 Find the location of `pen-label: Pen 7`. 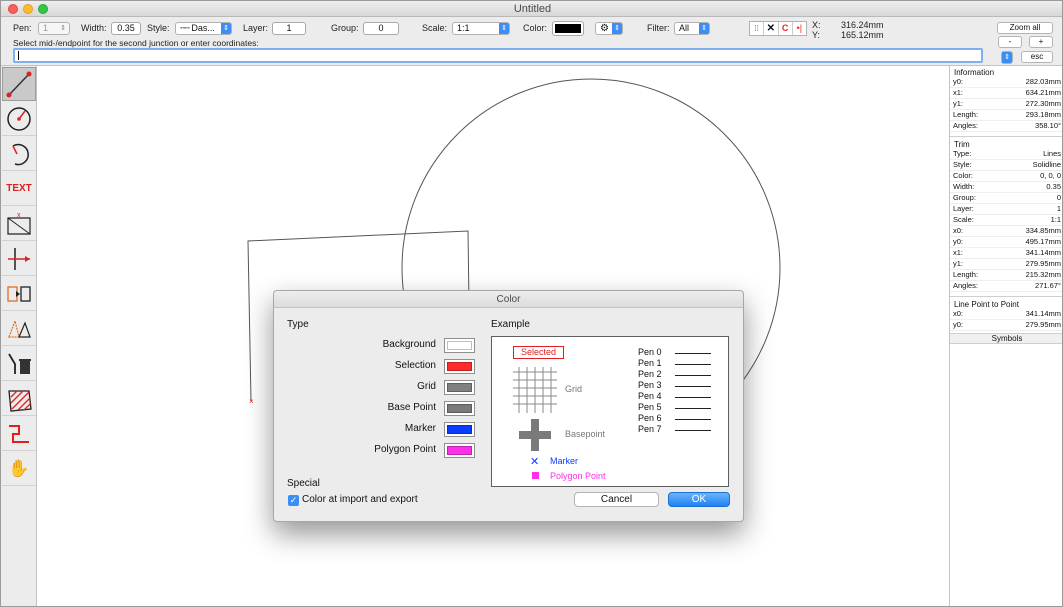

pen-label: Pen 7 is located at coordinates (650, 429).